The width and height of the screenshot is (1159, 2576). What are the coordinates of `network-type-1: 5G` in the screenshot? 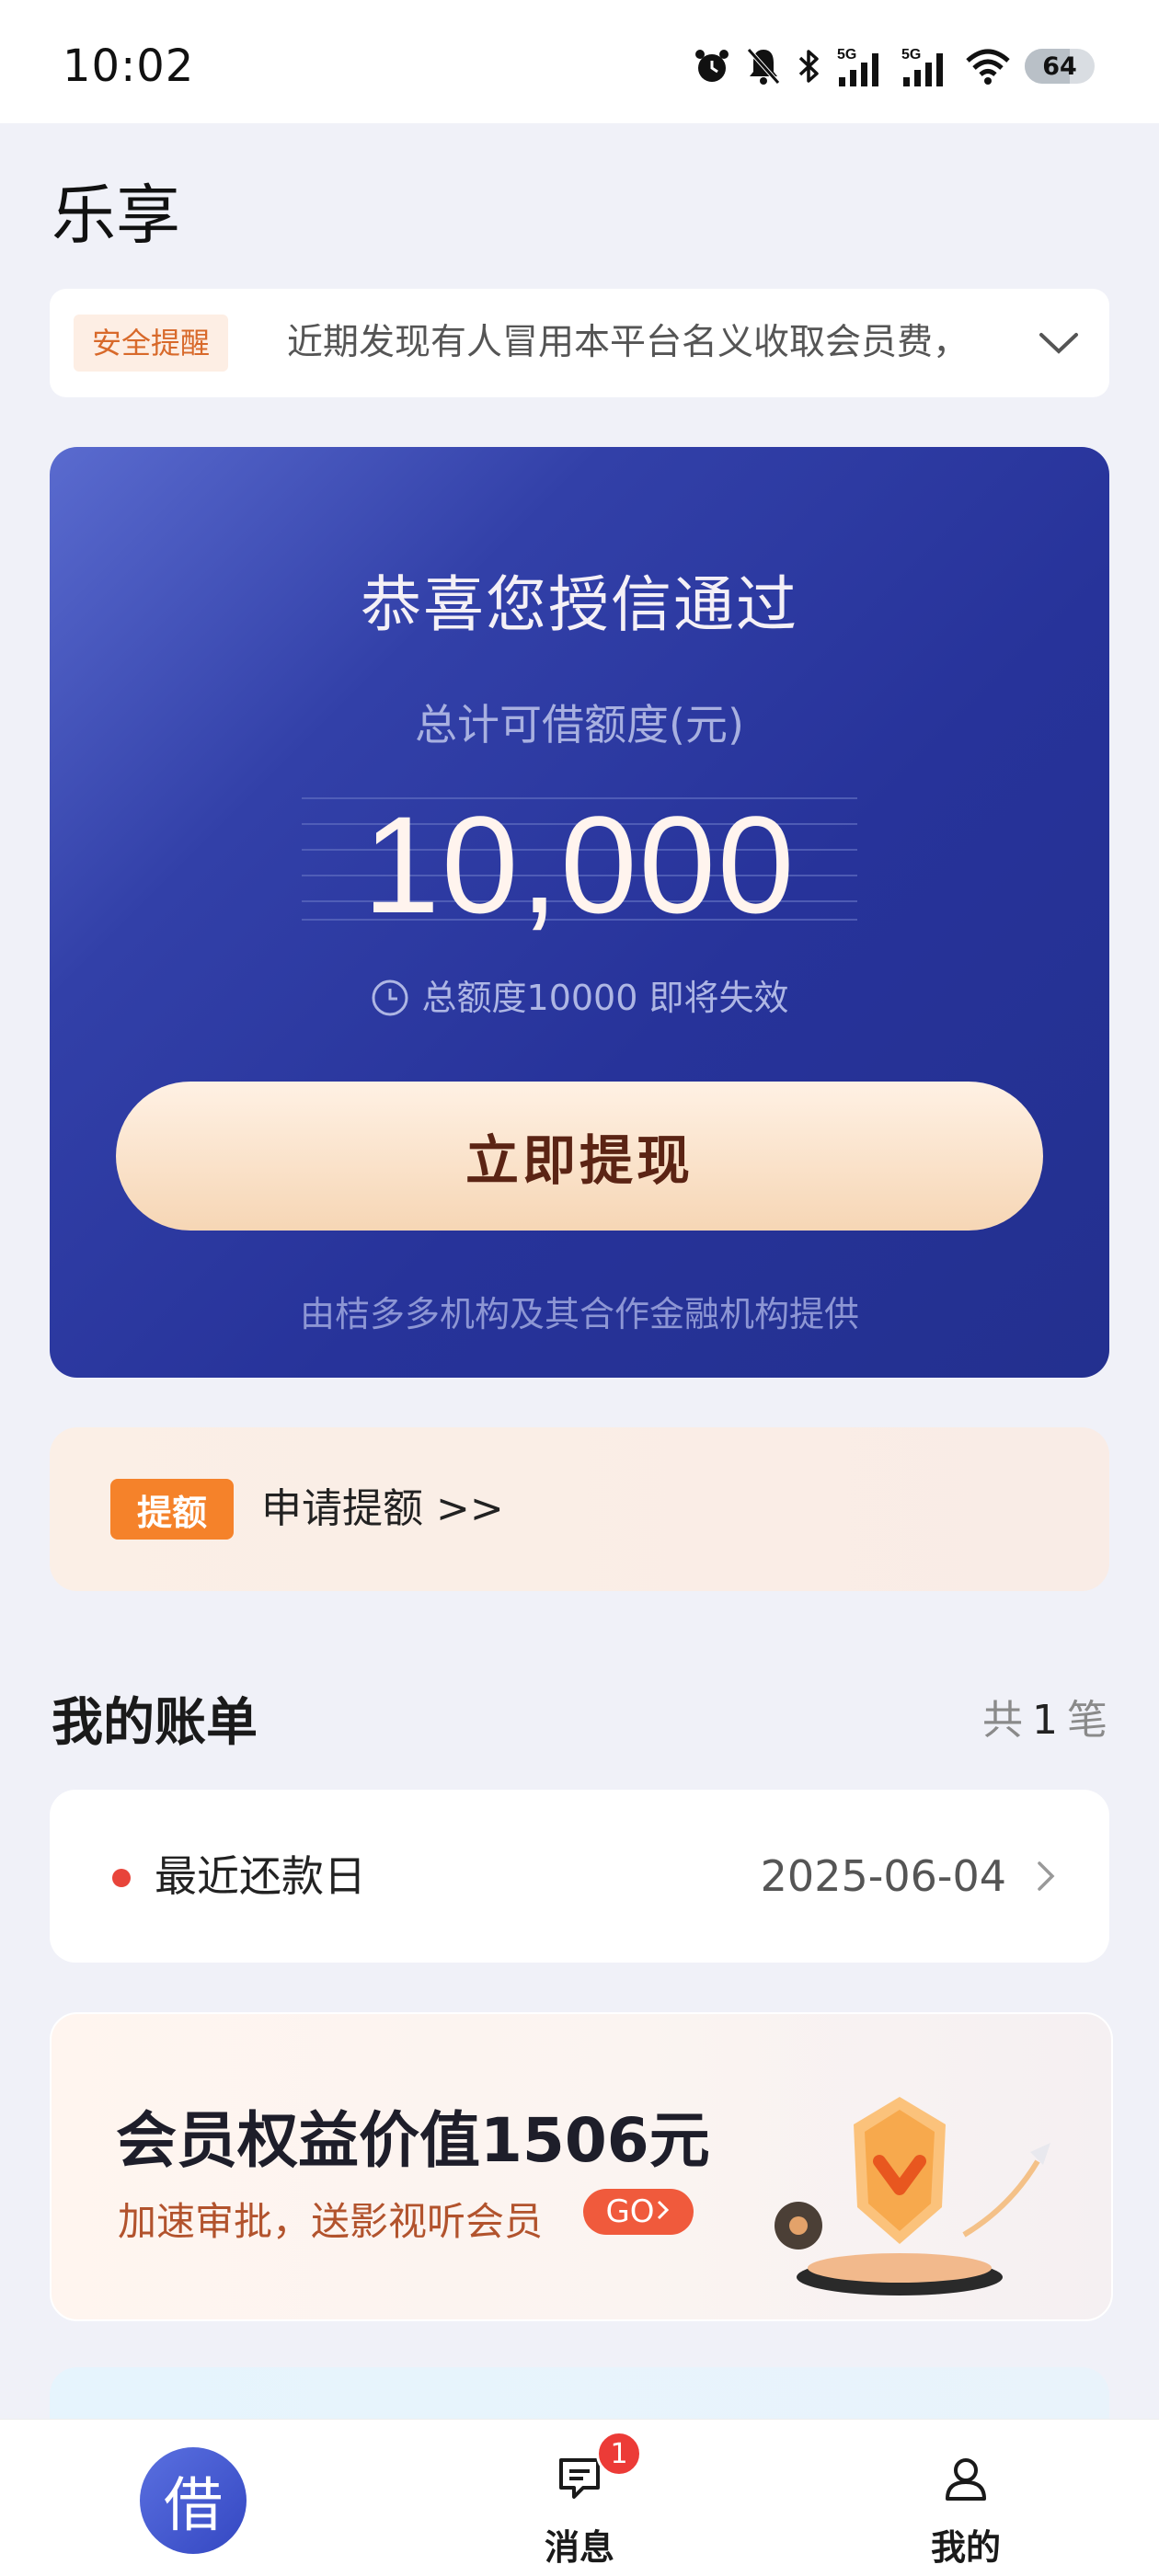 It's located at (846, 55).